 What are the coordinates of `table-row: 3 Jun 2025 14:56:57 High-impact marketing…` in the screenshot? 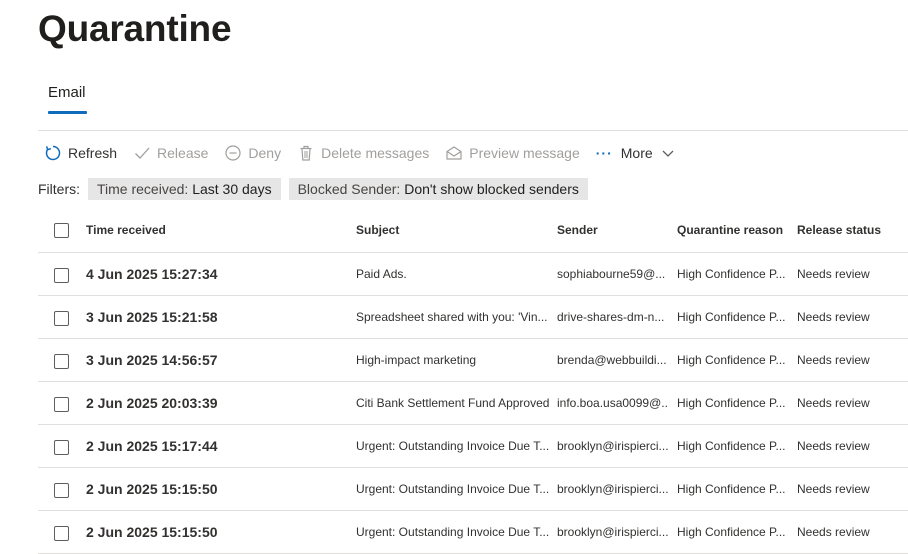 It's located at (473, 360).